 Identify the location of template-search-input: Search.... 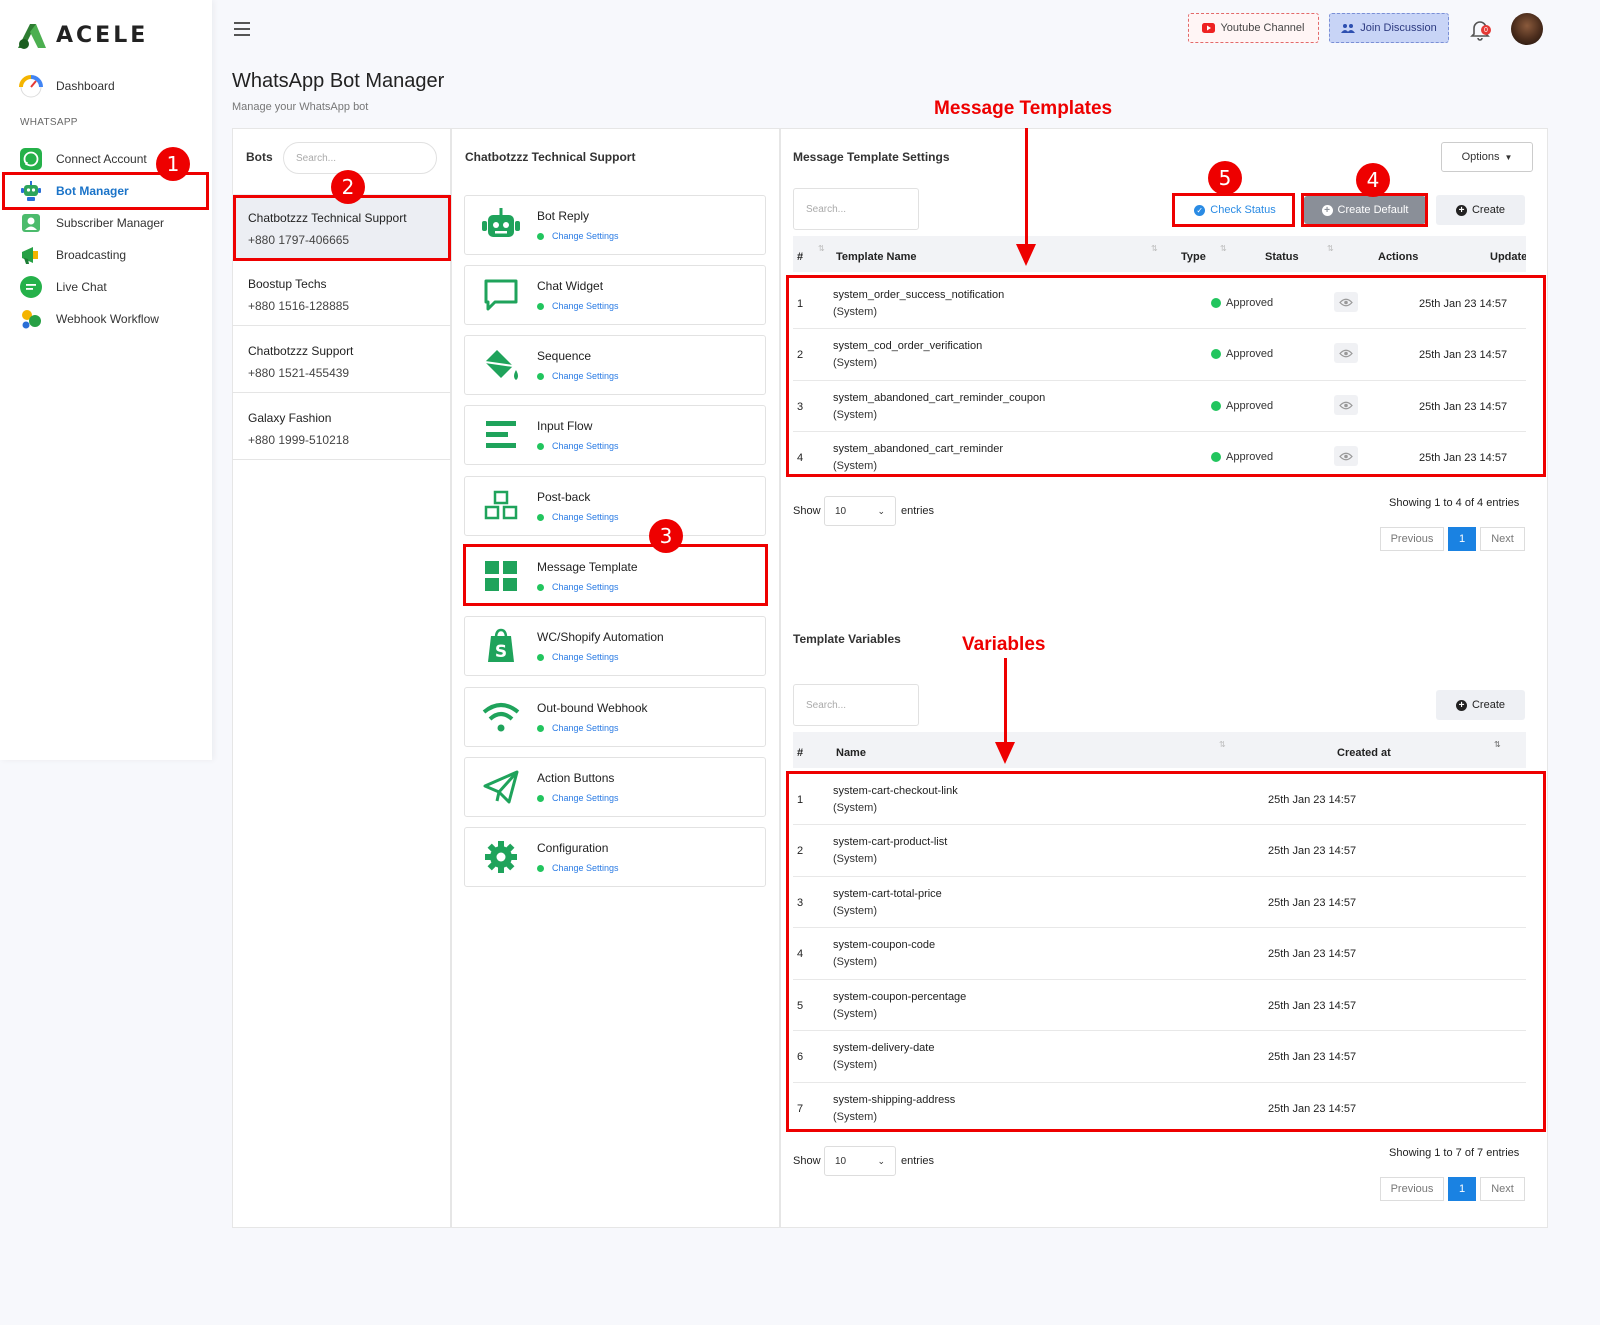
(856, 209).